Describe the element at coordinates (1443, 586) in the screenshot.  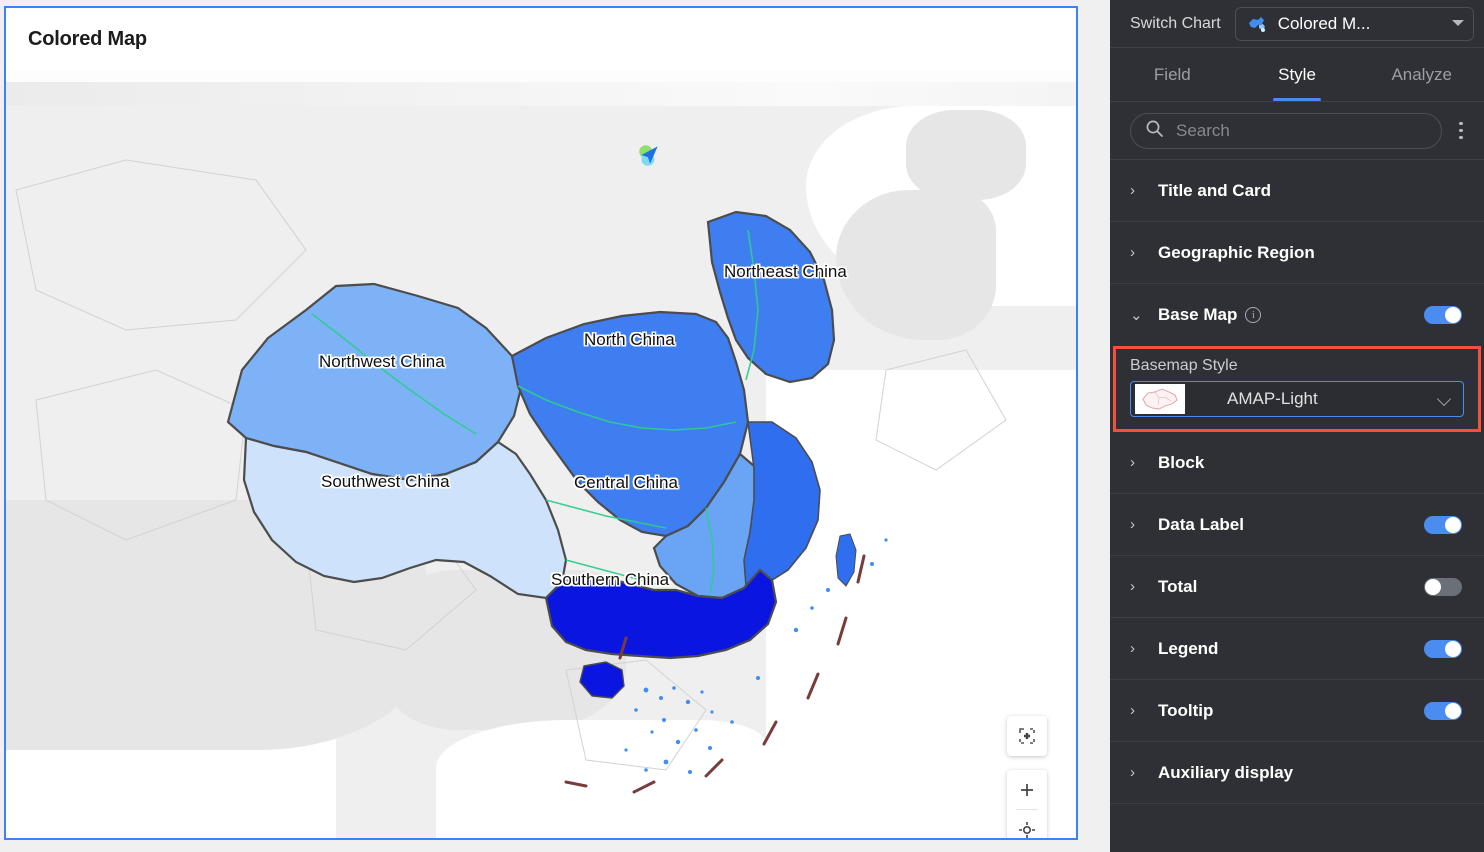
I see `total-toggle` at that location.